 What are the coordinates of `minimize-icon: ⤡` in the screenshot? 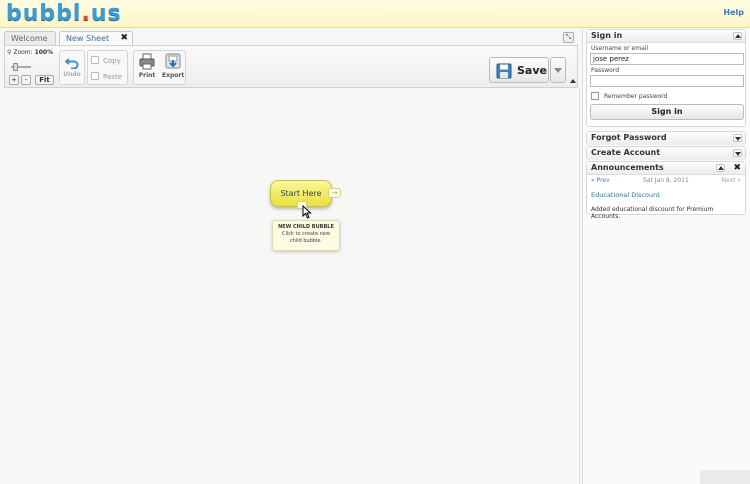 It's located at (568, 37).